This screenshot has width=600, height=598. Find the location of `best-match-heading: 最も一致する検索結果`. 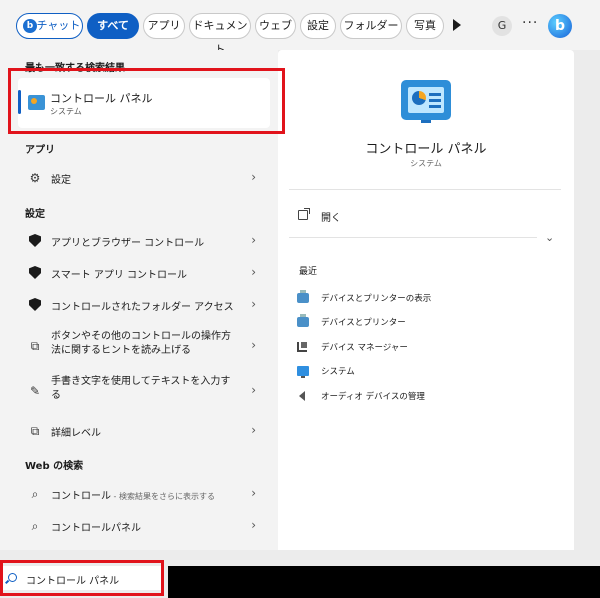

best-match-heading: 最も一致する検索結果 is located at coordinates (75, 68).